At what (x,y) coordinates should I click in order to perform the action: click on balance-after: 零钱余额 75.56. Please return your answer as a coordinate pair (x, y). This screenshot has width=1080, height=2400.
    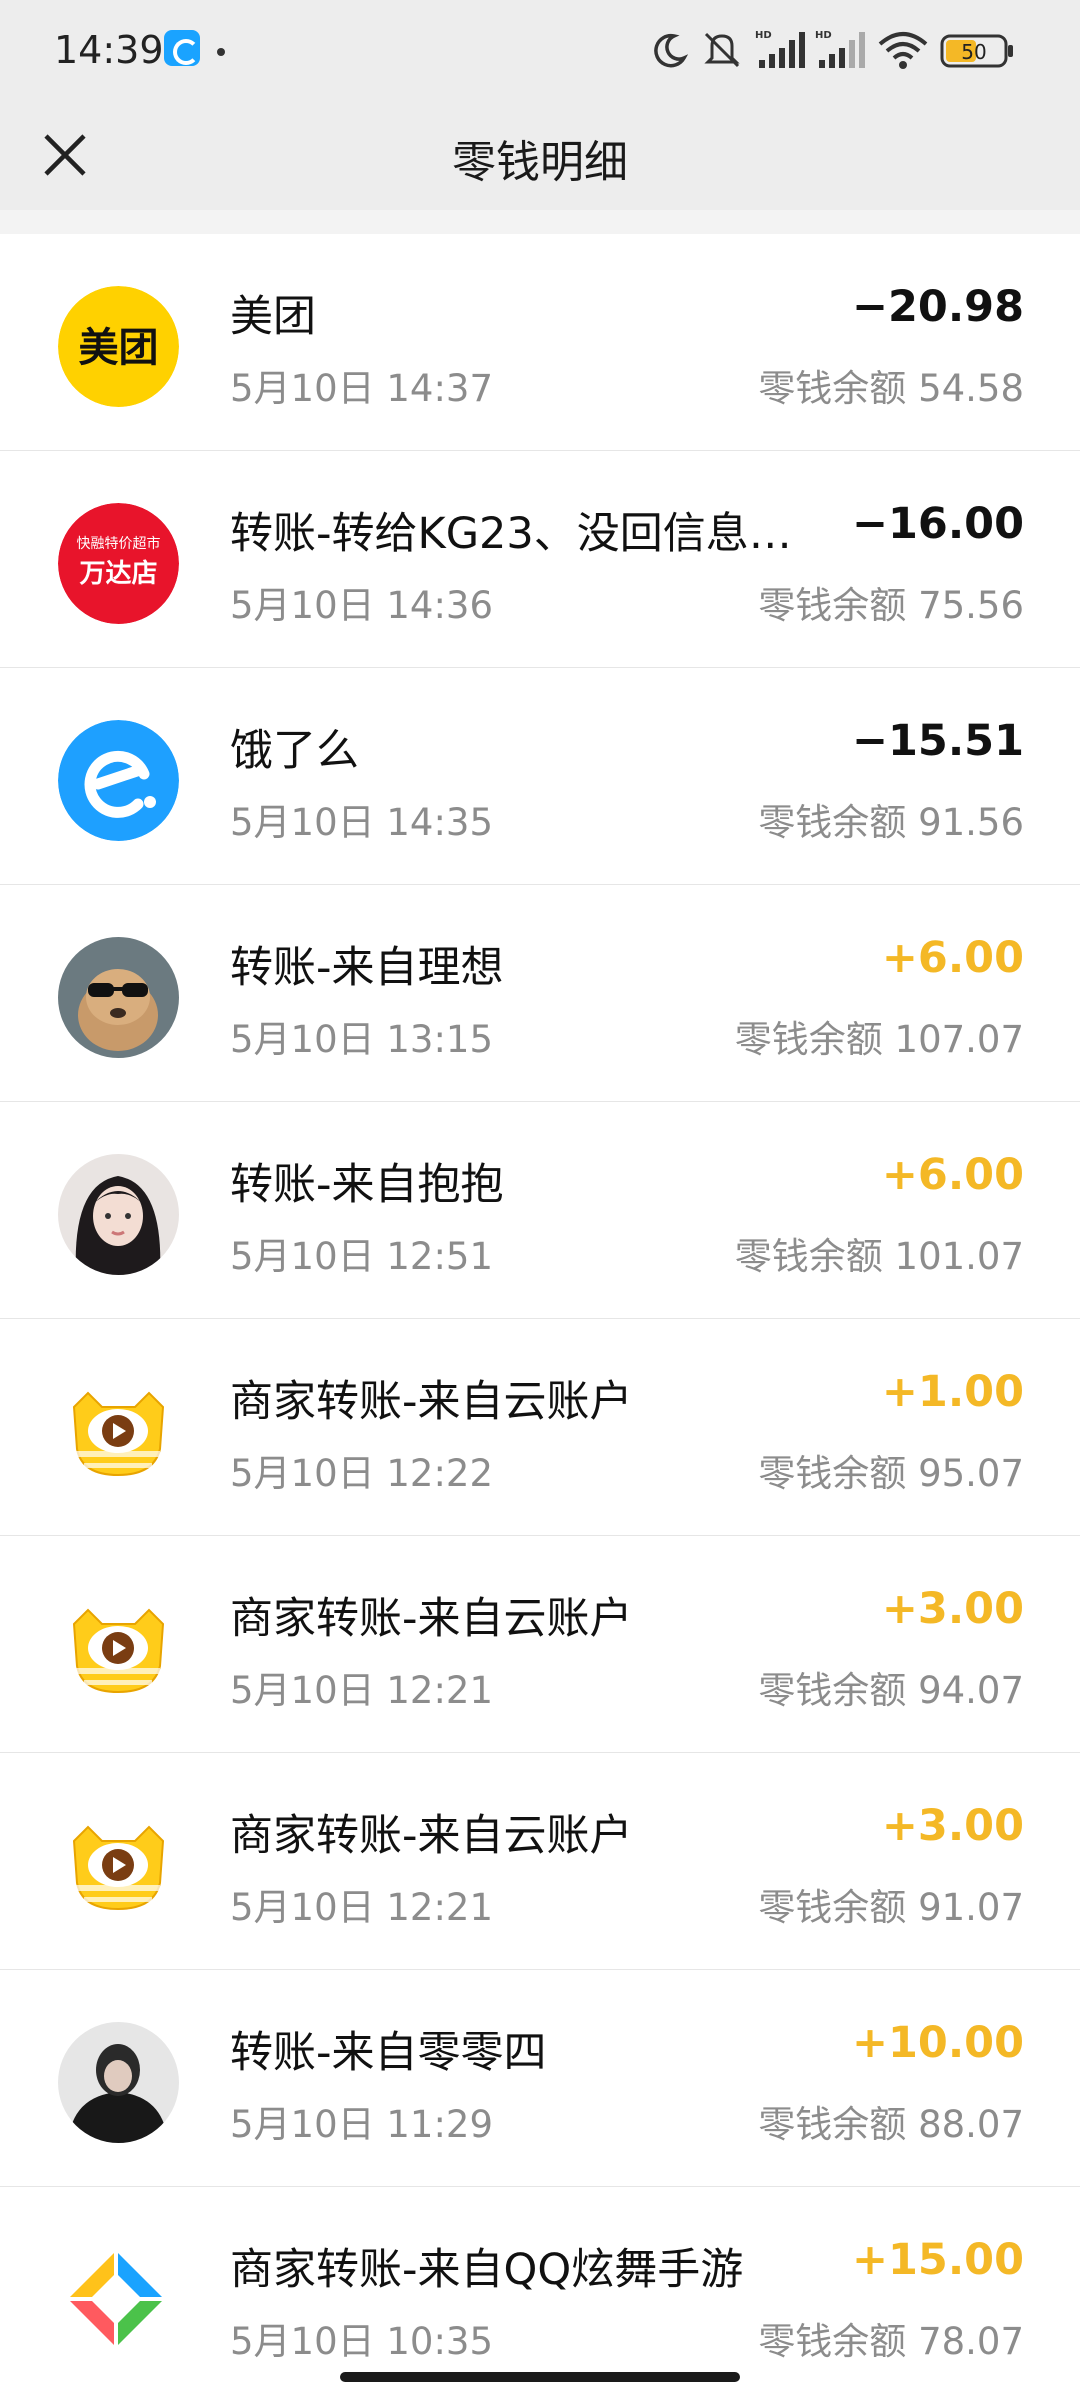
    Looking at the image, I should click on (891, 605).